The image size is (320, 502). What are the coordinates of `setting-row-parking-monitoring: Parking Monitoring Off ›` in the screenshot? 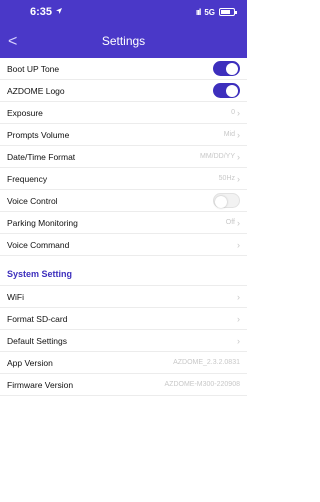 It's located at (123, 223).